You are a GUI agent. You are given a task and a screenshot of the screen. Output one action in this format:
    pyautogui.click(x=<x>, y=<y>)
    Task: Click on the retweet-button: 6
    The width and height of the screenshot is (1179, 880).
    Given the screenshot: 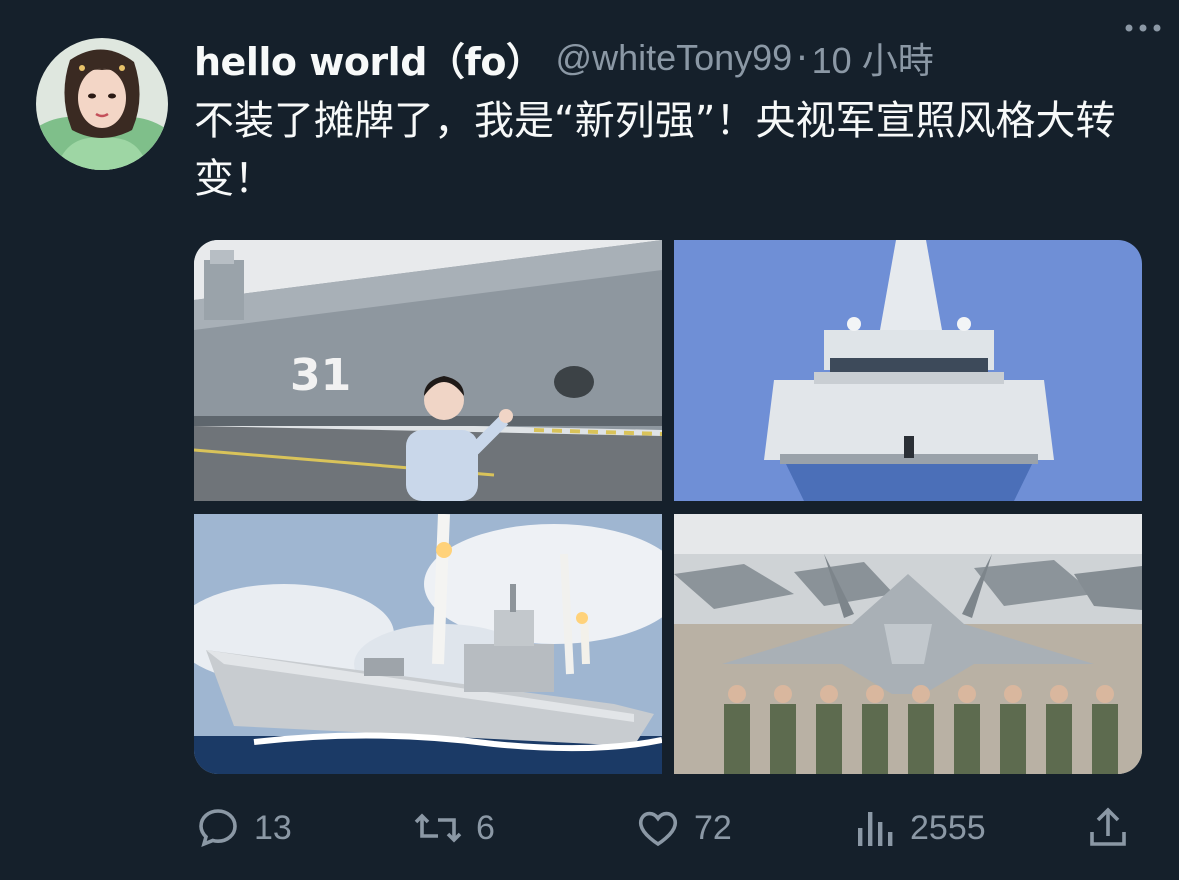 What is the action you would take?
    pyautogui.click(x=453, y=828)
    